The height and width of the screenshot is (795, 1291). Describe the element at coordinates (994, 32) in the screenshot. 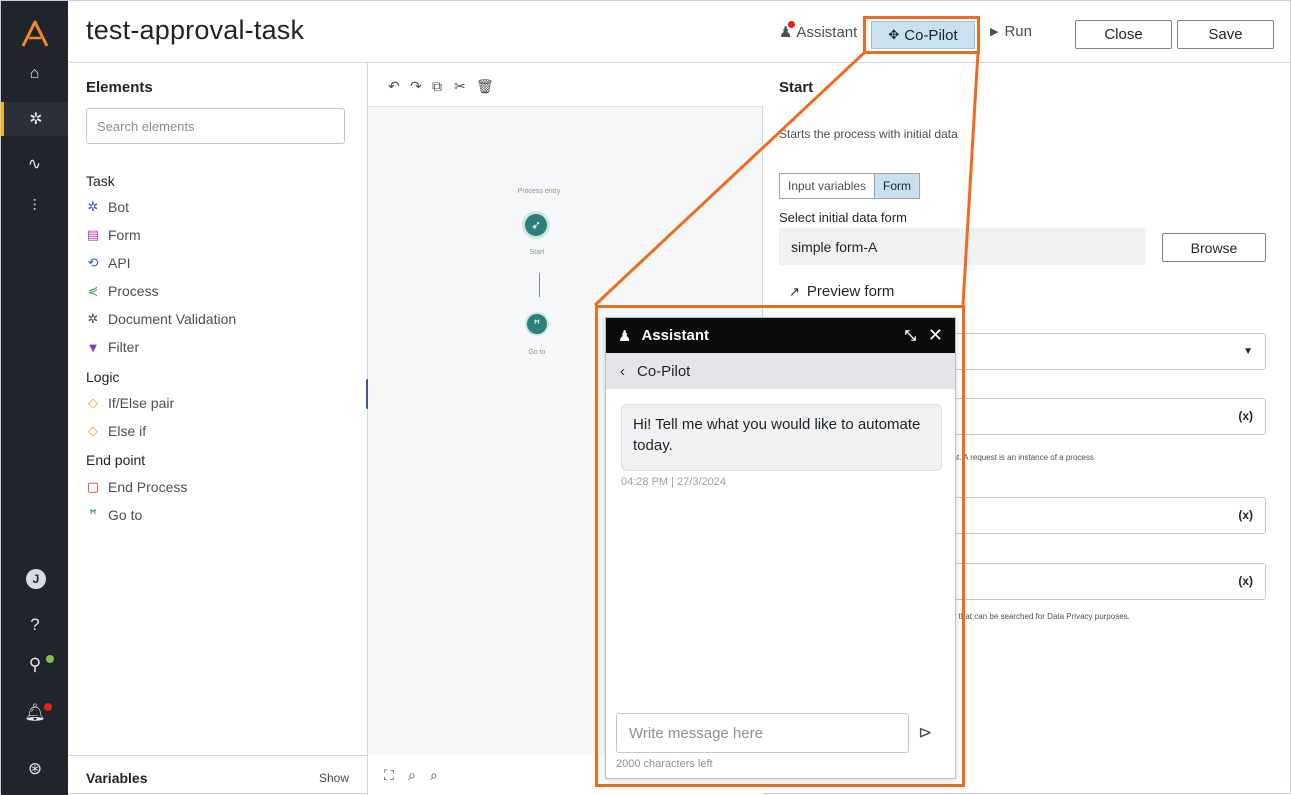

I see `play-icon: ▶` at that location.